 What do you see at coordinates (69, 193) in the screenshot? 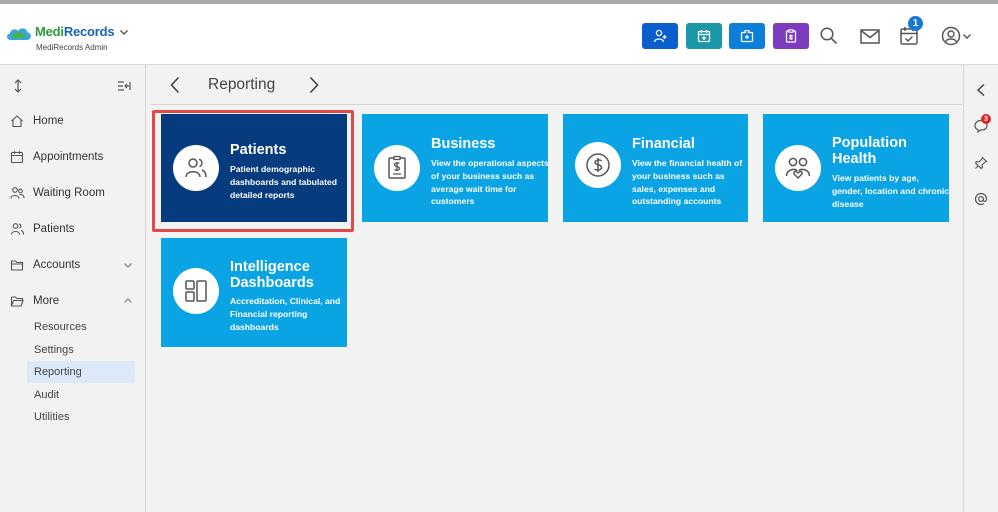
I see `sidebar-item-label: Waiting Room` at bounding box center [69, 193].